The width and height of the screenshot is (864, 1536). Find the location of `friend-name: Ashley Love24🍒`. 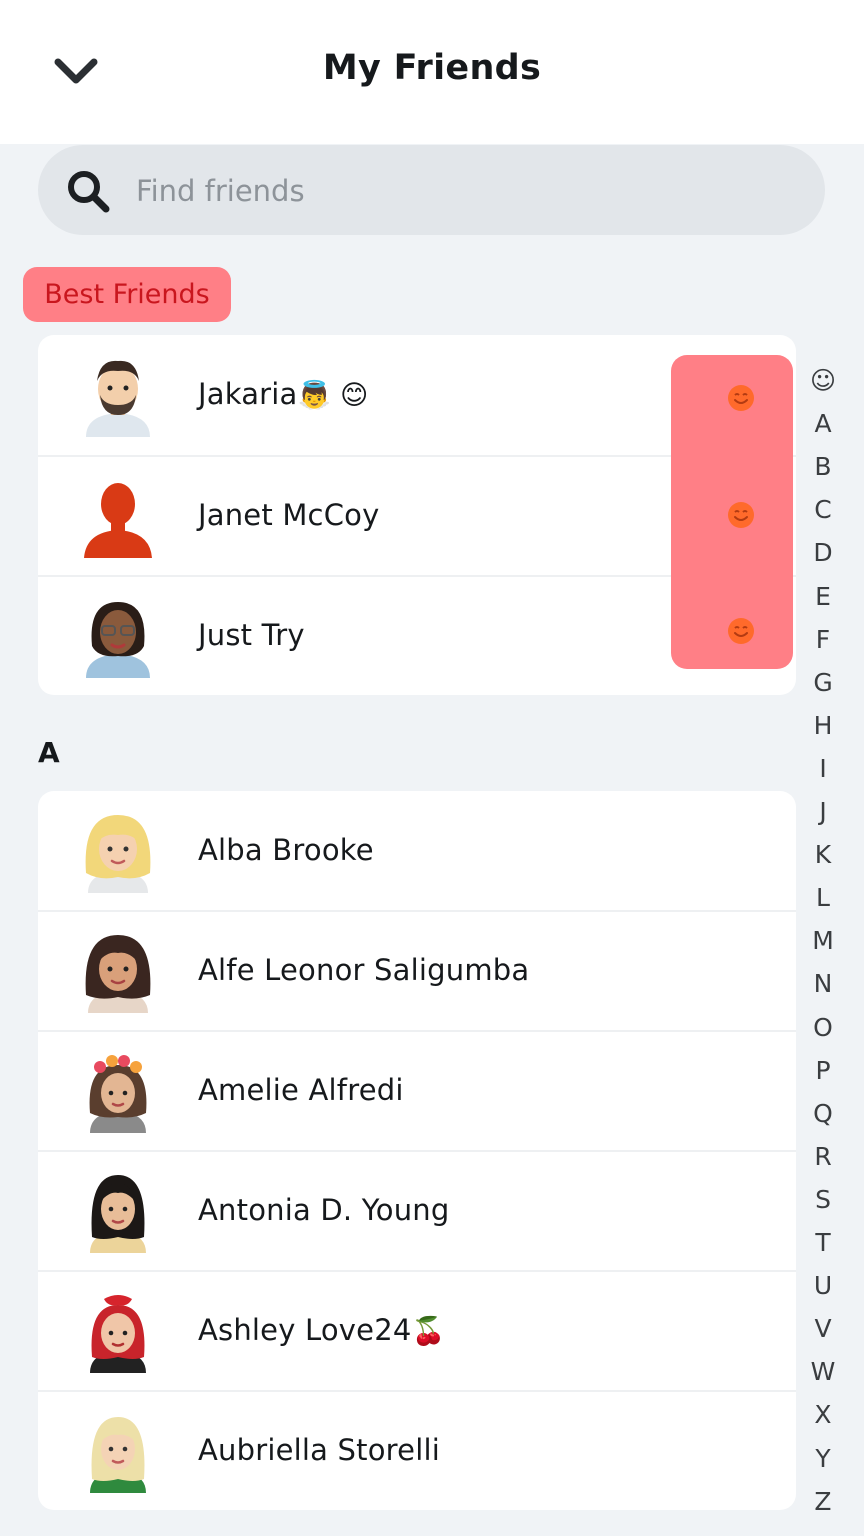

friend-name: Ashley Love24🍒 is located at coordinates (322, 1330).